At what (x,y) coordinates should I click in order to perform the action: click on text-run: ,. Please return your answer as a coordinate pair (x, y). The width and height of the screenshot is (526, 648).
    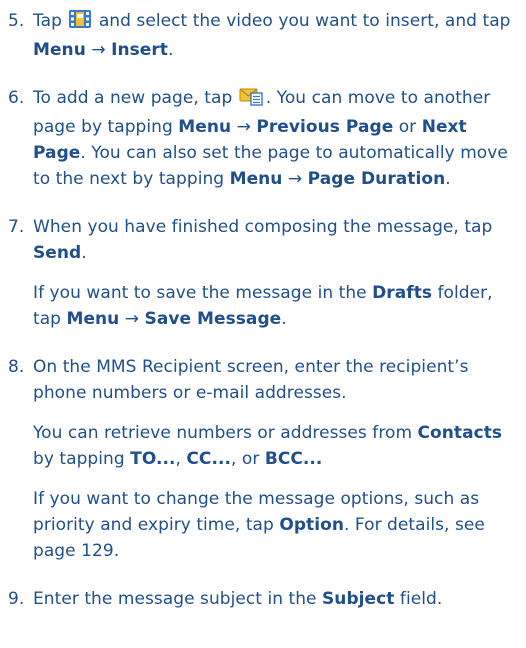
    Looking at the image, I should click on (181, 459).